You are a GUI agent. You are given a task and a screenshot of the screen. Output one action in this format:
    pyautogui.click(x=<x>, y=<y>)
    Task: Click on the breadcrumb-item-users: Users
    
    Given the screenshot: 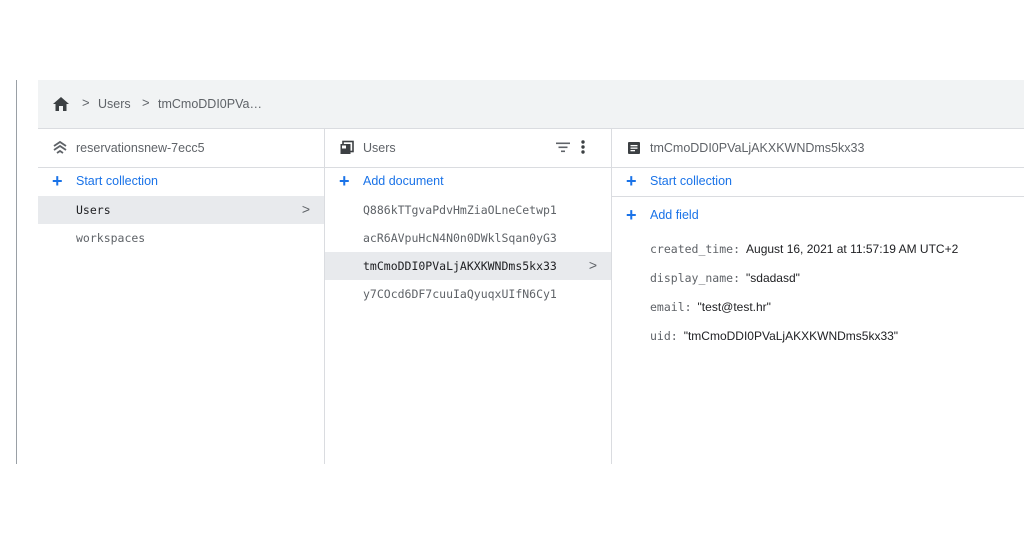 What is the action you would take?
    pyautogui.click(x=114, y=104)
    